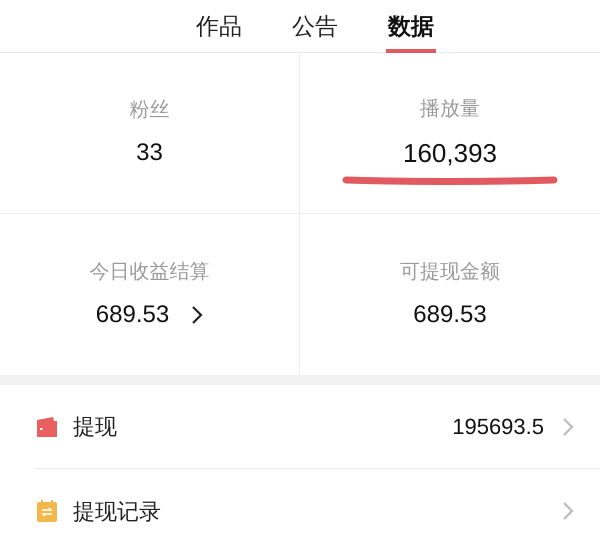 The width and height of the screenshot is (600, 553). I want to click on stat-label: 粉丝, so click(150, 110).